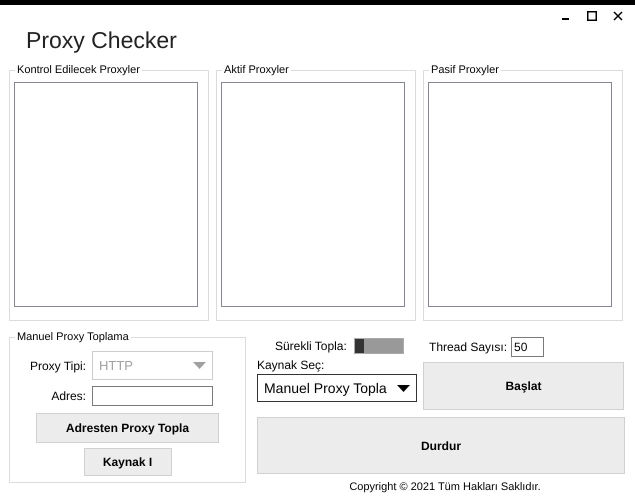  Describe the element at coordinates (468, 347) in the screenshot. I see `thread-count-label: Thread Sayısı:` at that location.